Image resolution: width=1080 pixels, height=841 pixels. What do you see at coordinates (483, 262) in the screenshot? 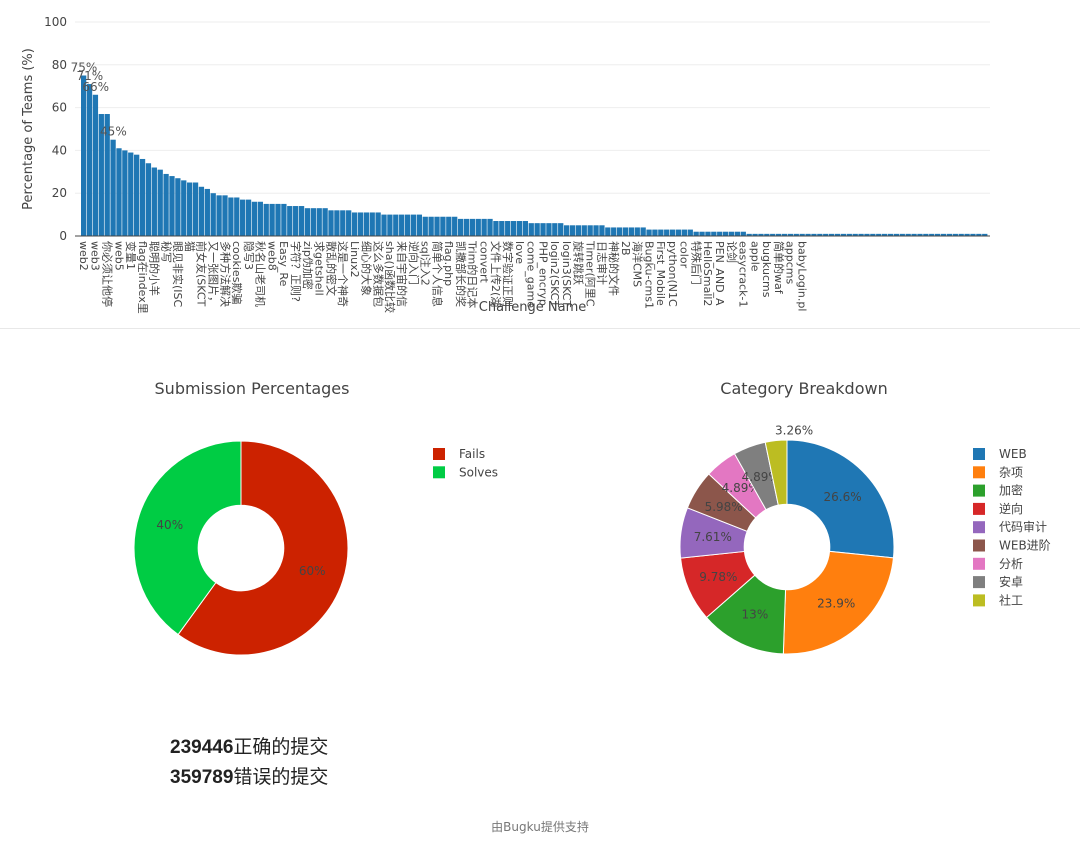
I see `x-tick-label: convert` at bounding box center [483, 262].